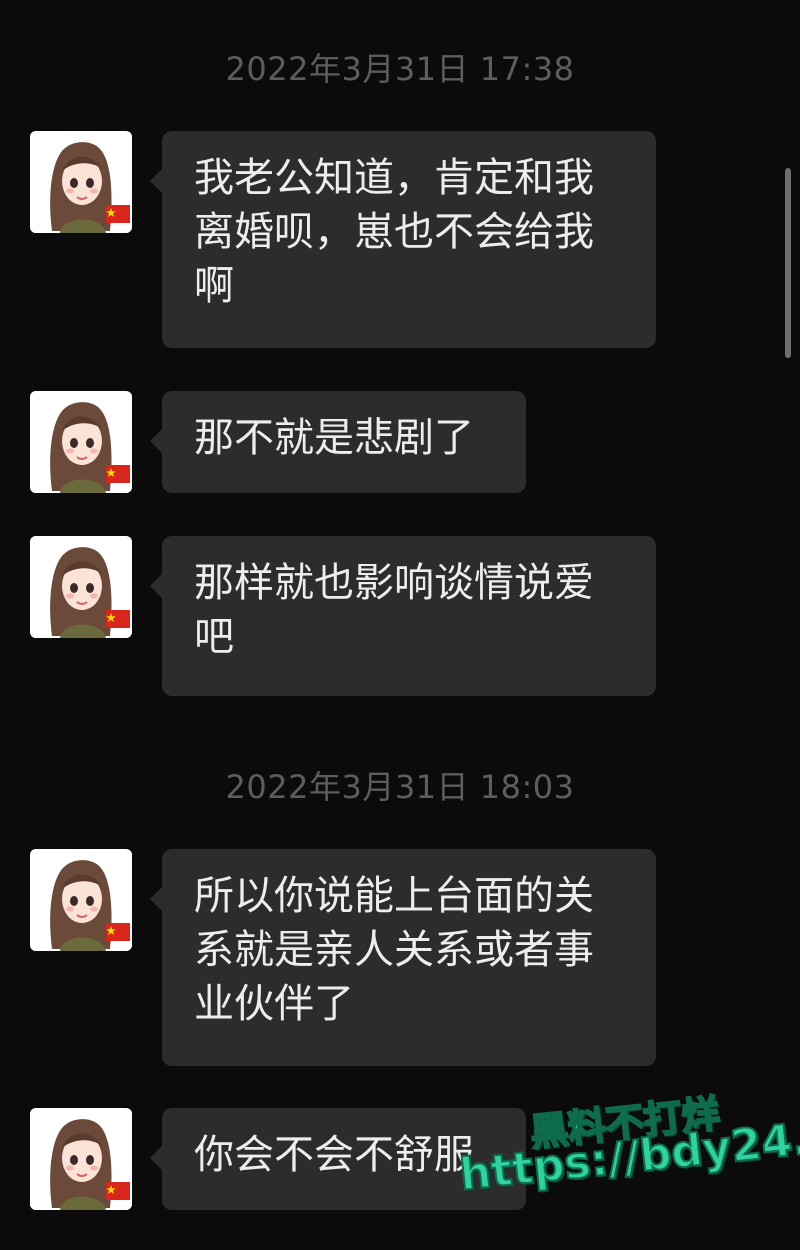 The height and width of the screenshot is (1250, 800). I want to click on message-bubble: 那不就是悲剧了, so click(338, 442).